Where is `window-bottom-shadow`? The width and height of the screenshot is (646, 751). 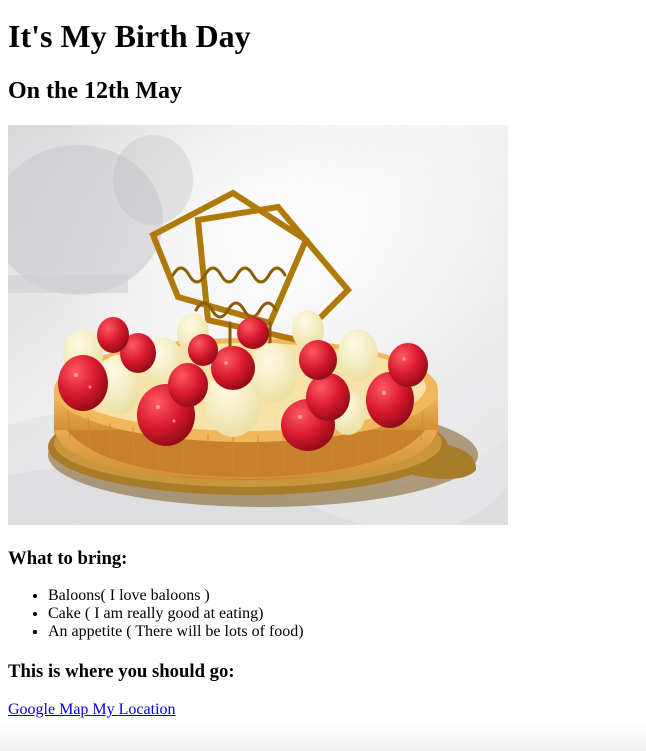 window-bottom-shadow is located at coordinates (323, 737).